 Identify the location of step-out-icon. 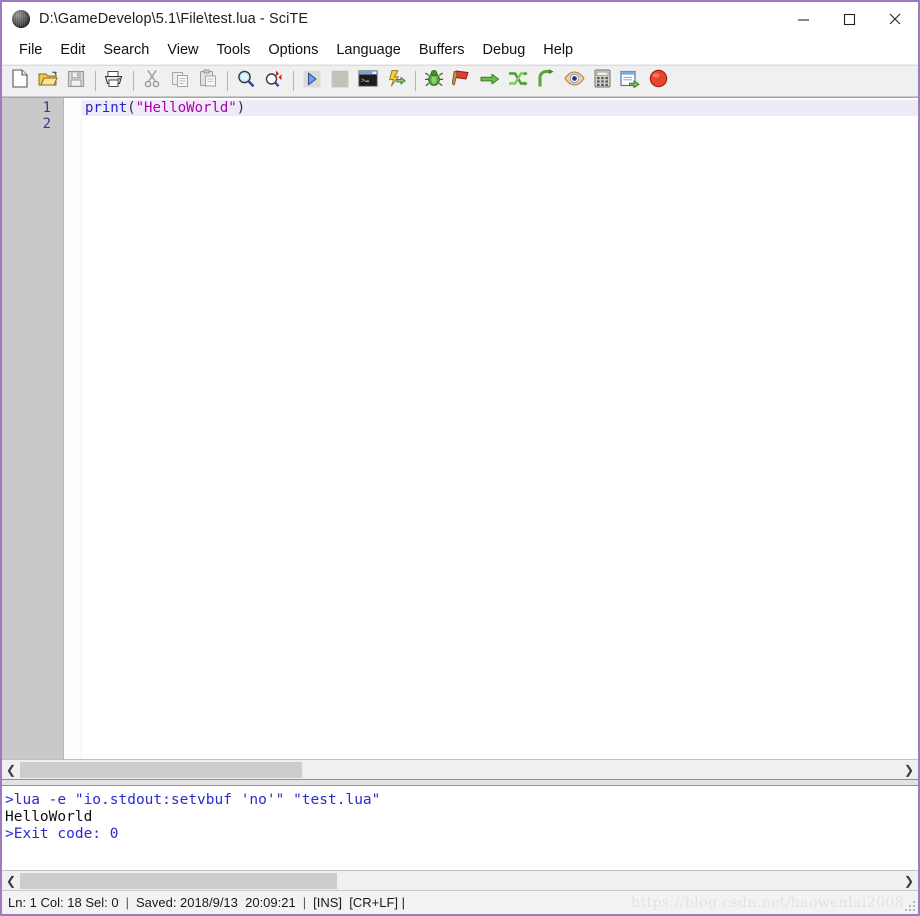
(546, 81).